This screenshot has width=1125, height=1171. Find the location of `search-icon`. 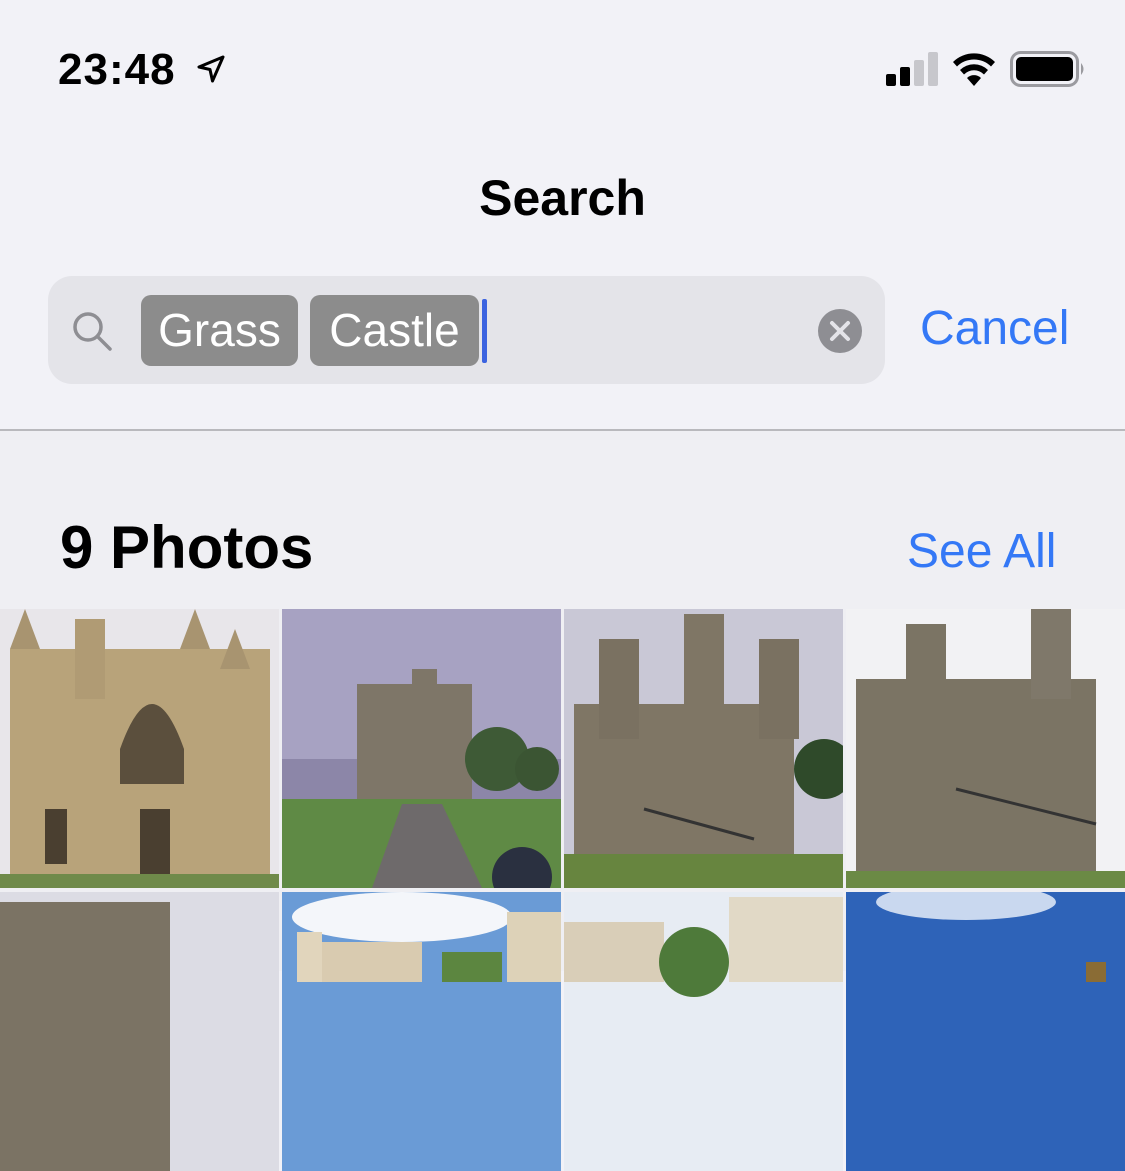

search-icon is located at coordinates (92, 331).